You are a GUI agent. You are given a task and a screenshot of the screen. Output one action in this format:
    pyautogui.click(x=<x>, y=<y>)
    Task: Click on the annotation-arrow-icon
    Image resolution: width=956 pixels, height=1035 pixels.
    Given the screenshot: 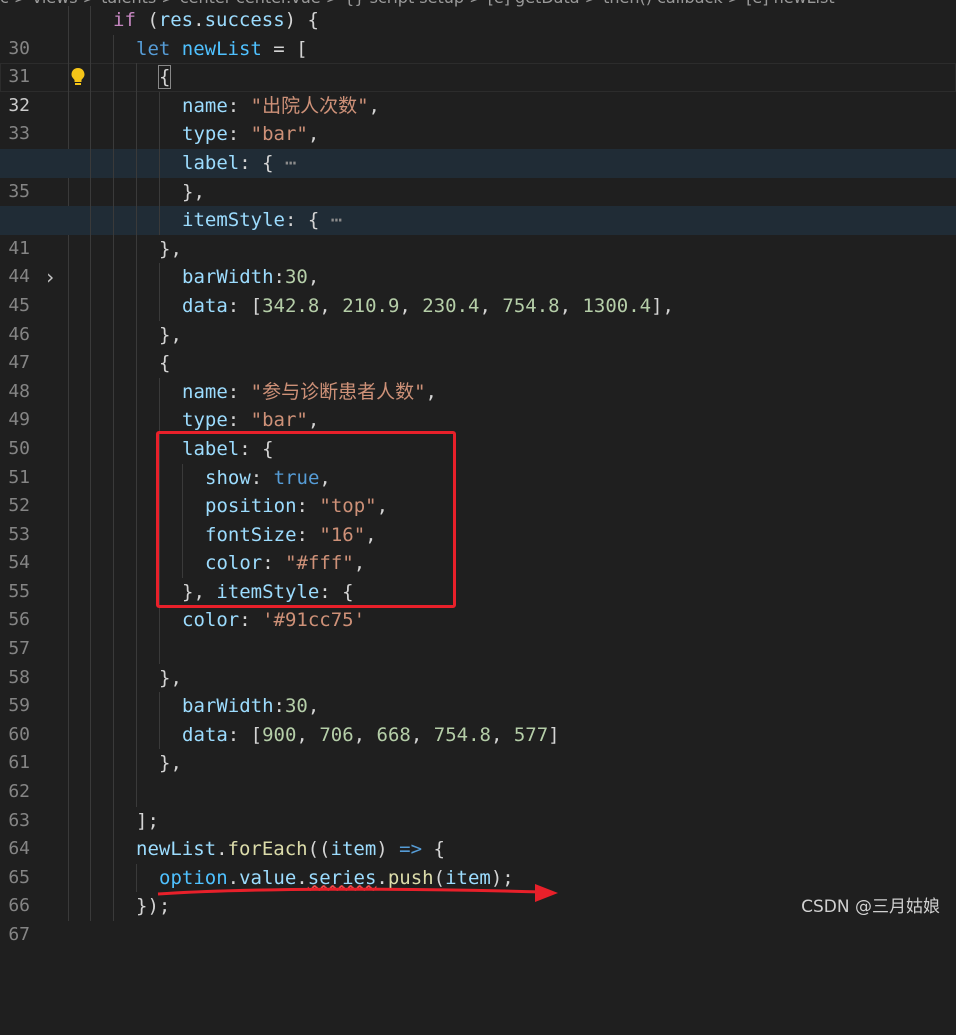 What is the action you would take?
    pyautogui.click(x=357, y=893)
    